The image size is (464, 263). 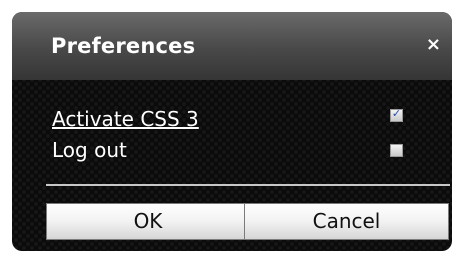 I want to click on activate-css3-link: Activate CSS 3, so click(x=125, y=119).